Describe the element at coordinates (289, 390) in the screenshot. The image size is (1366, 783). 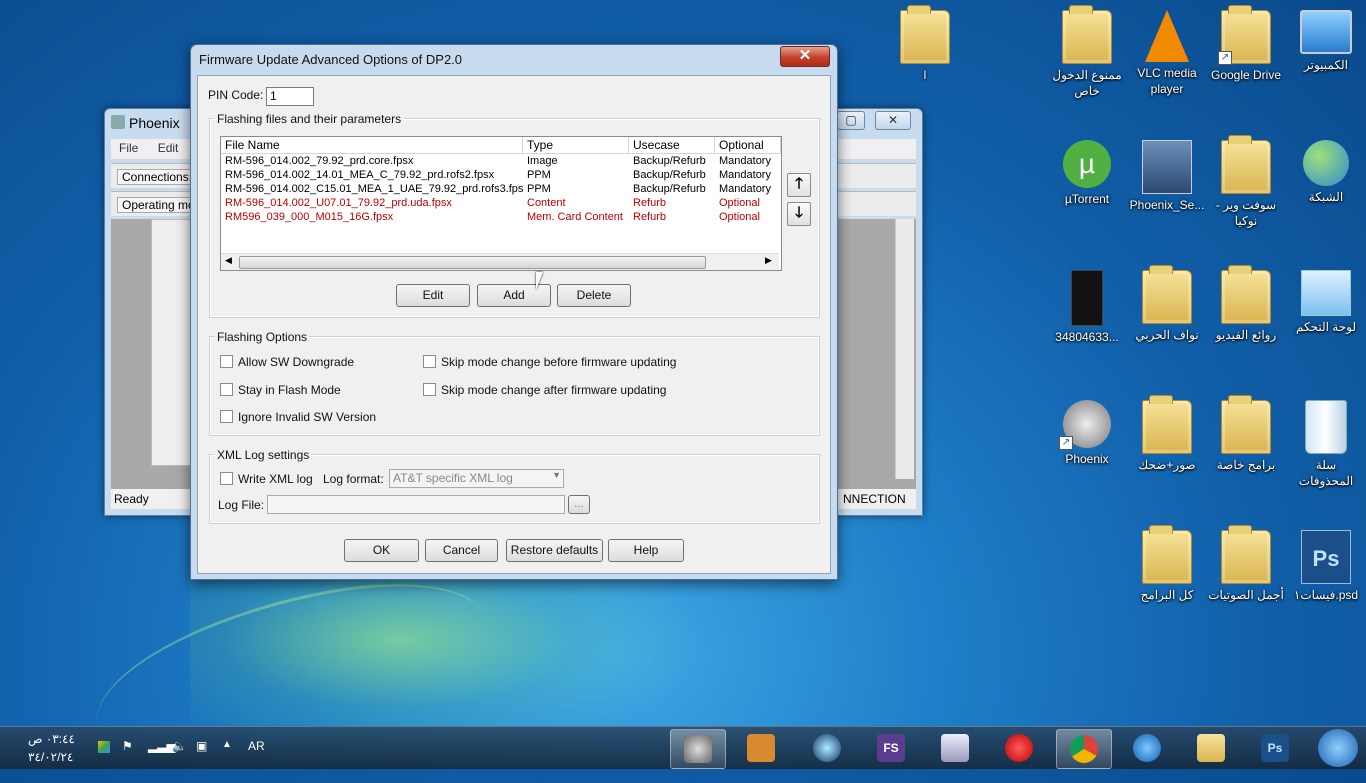
I see `stay-flash-label: Stay in Flash Mode` at that location.